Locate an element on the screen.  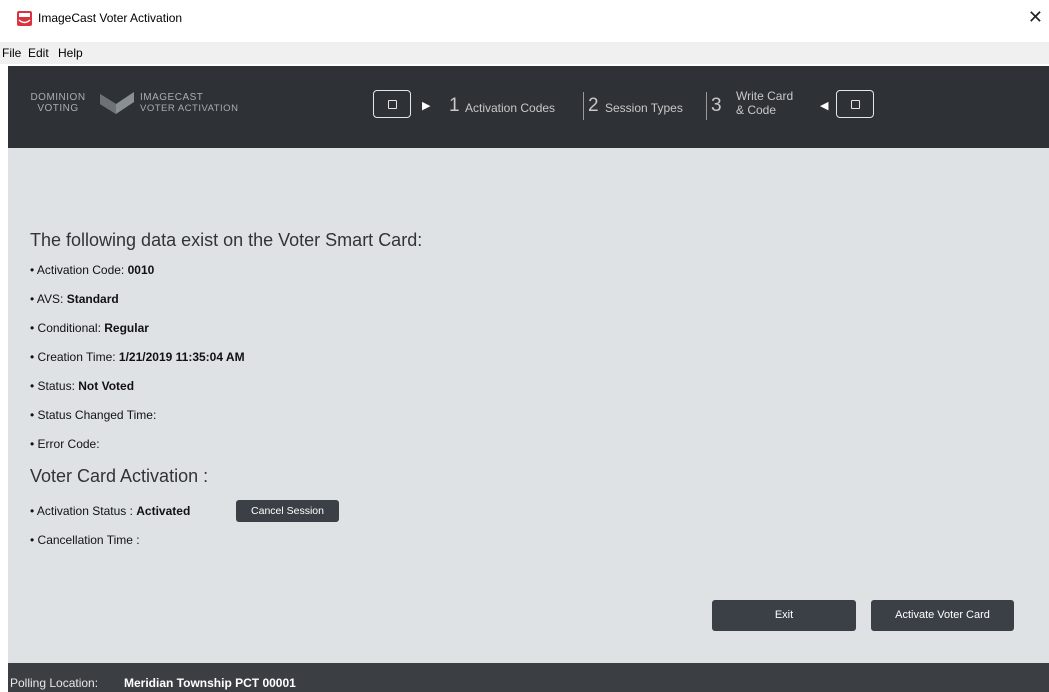
menu-bar: File Edit Help is located at coordinates (524, 53).